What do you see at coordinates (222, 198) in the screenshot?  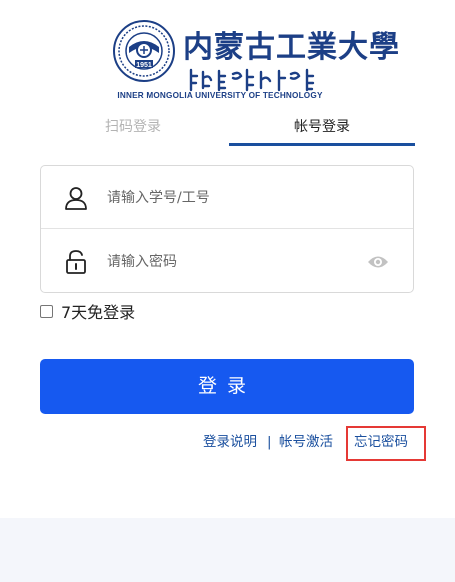 I see `username-input` at bounding box center [222, 198].